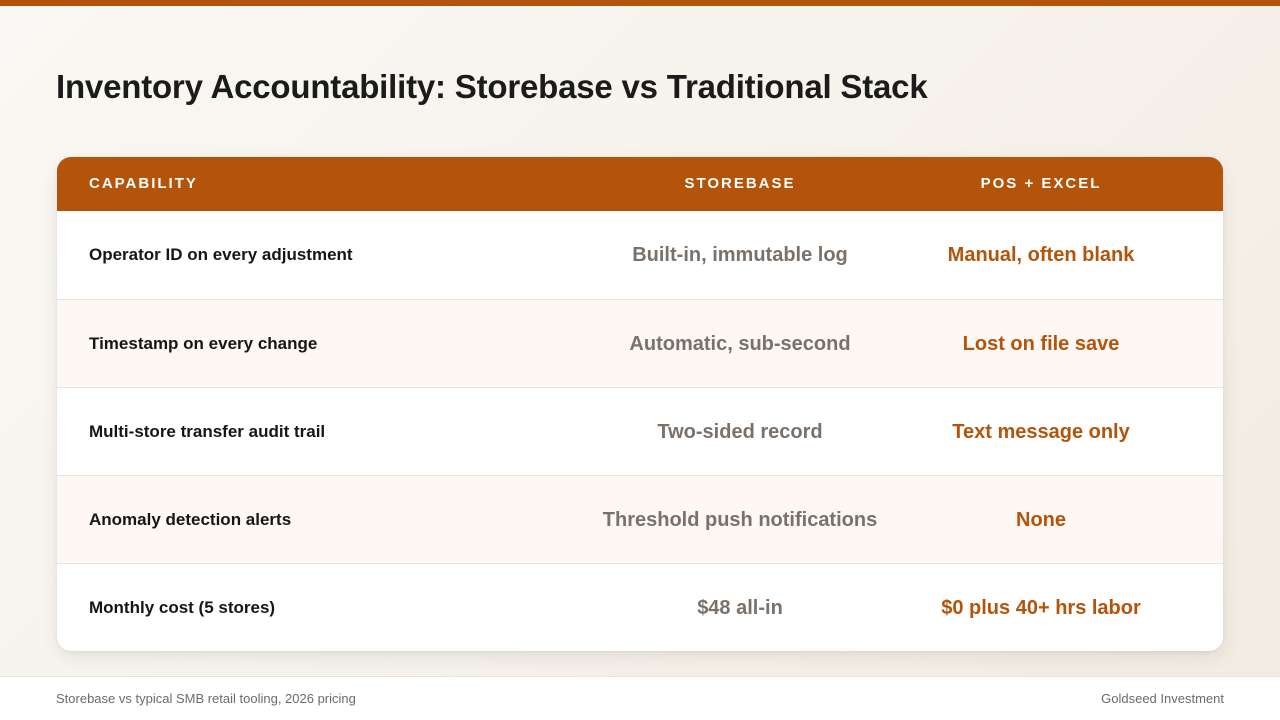 The image size is (1280, 720). I want to click on footer-brand: Goldseed Investment, so click(1162, 698).